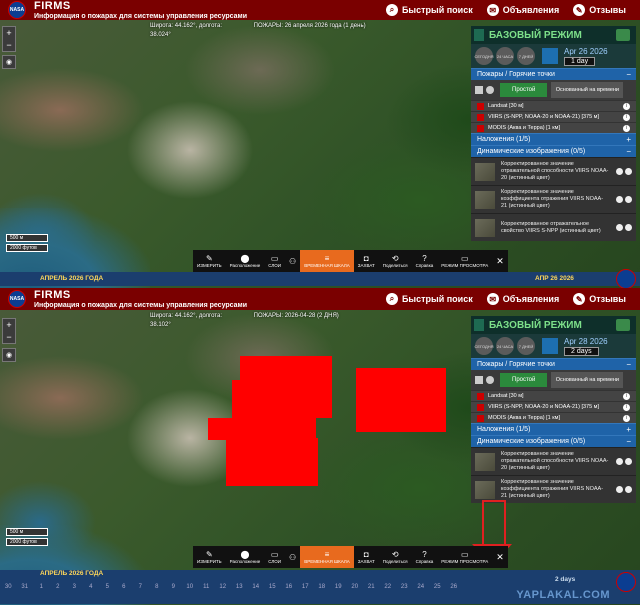  Describe the element at coordinates (209, 261) in the screenshot. I see `measure-button: ✎ ИЗМЕРИТЬ` at that location.